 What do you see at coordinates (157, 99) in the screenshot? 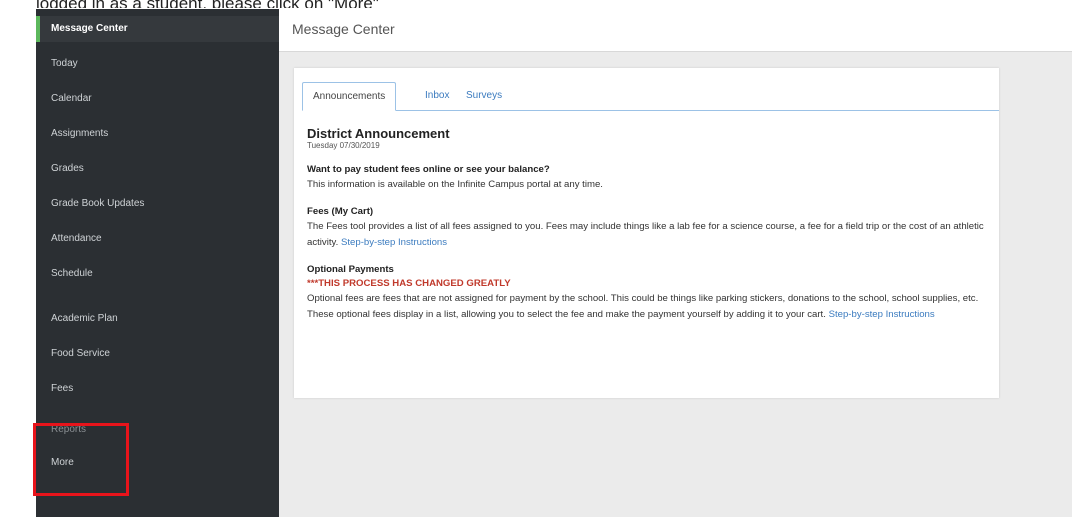
I see `sidebar-item-calendar: Calendar` at bounding box center [157, 99].